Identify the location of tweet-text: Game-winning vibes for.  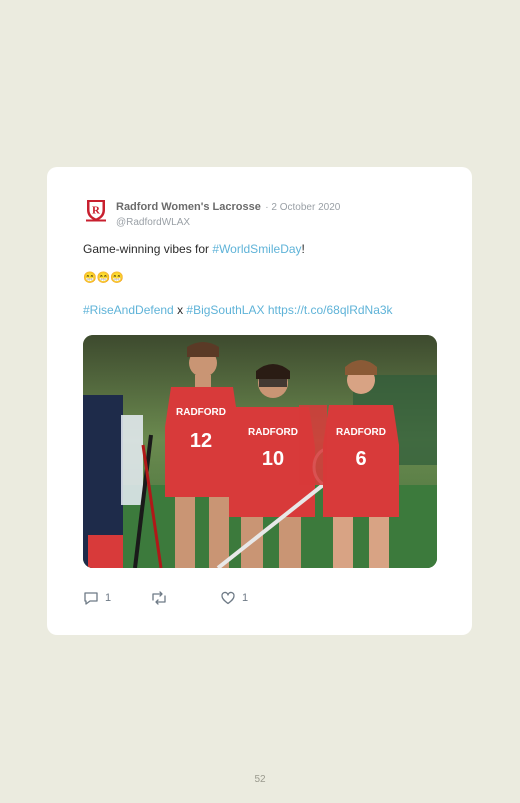
(148, 249).